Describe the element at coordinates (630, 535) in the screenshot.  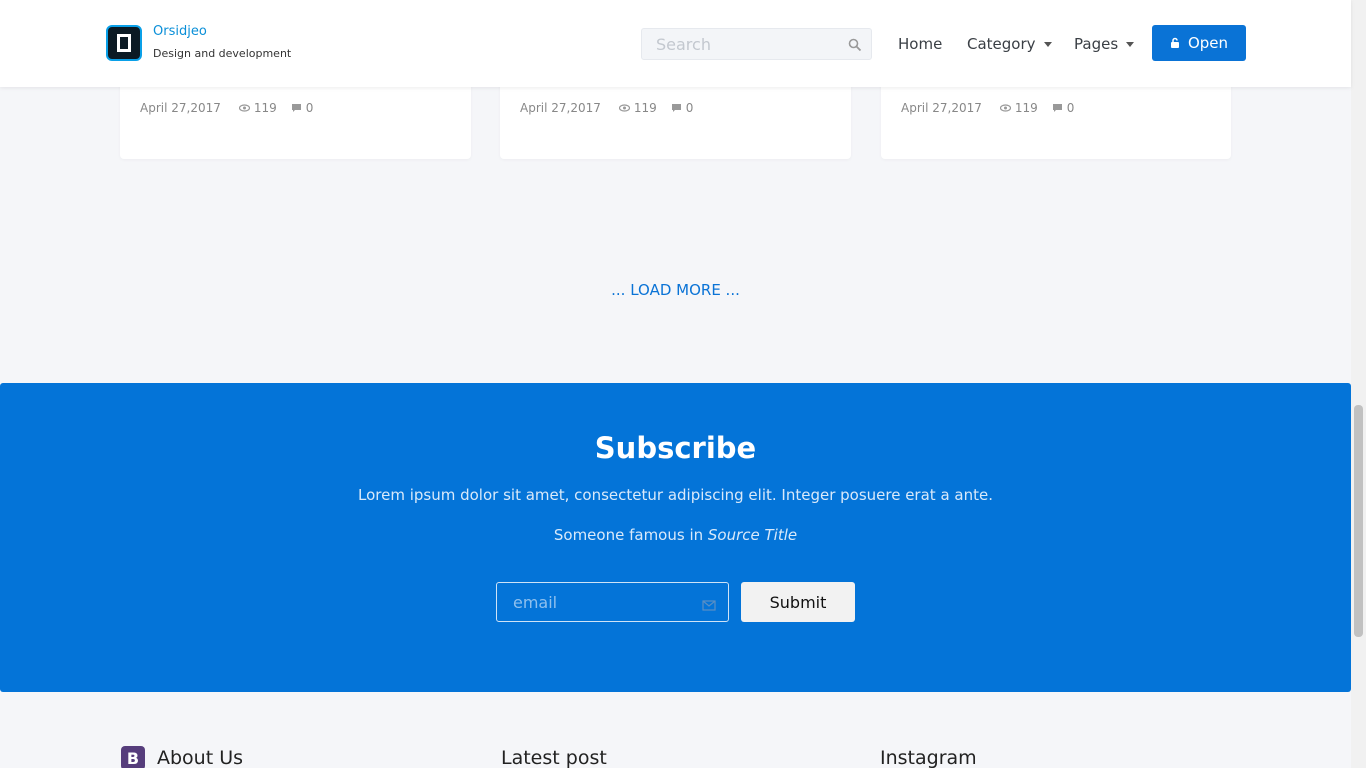
I see `quote-prefix: Someone famous in` at that location.